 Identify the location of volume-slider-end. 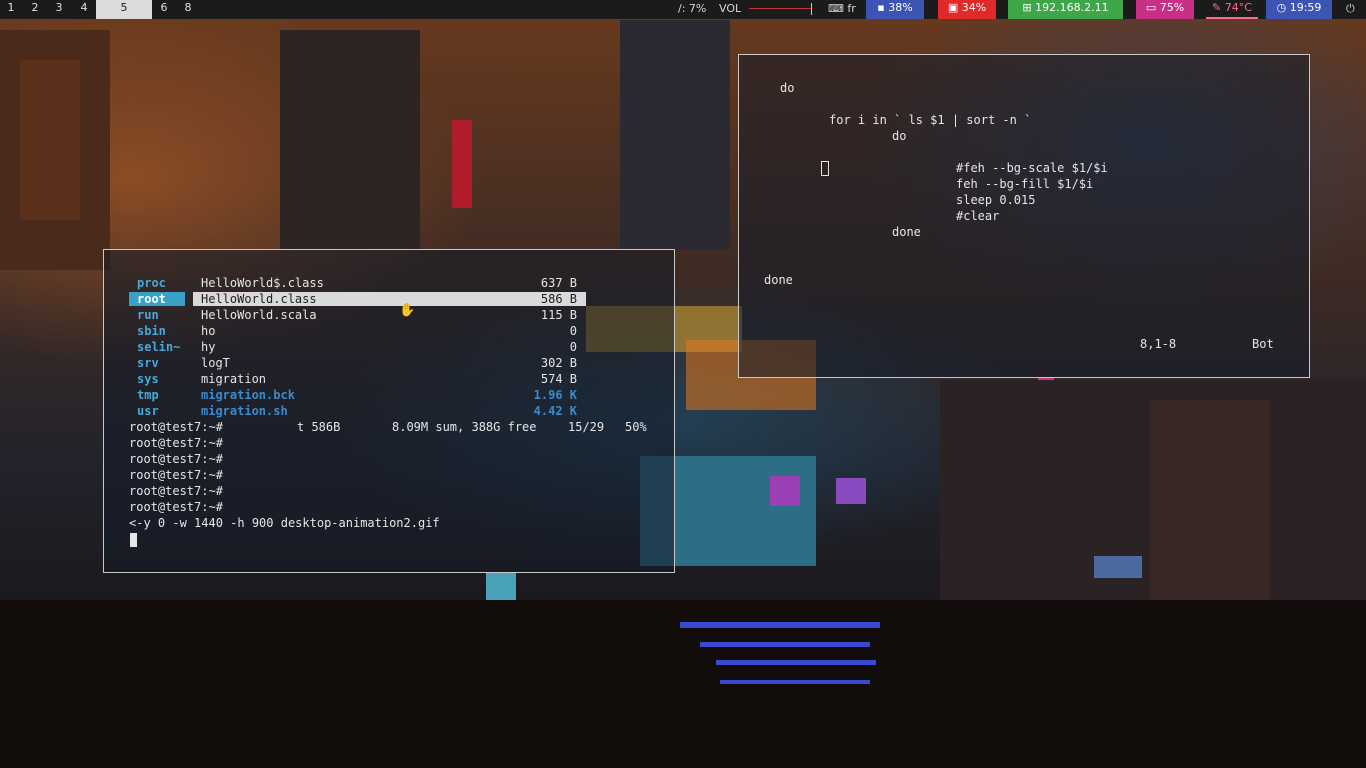
(811, 9).